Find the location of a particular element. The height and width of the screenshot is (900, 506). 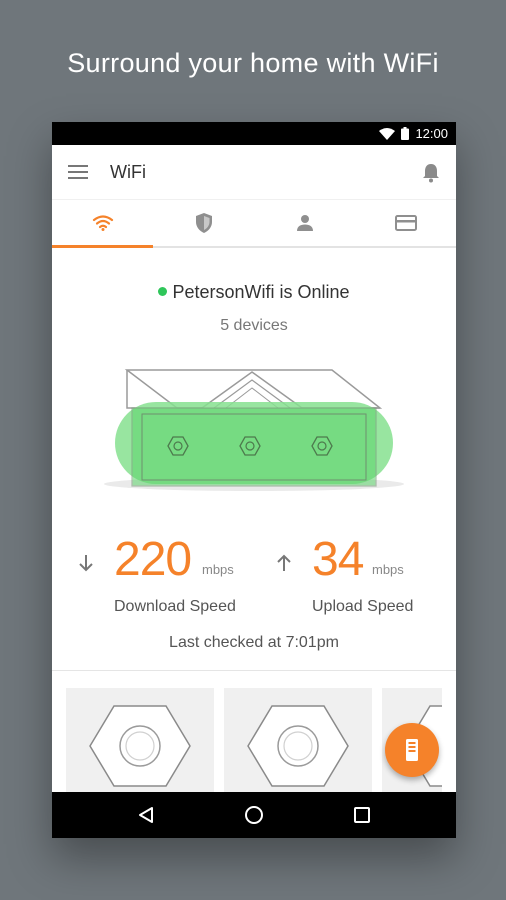

network-status-text: PetersonWifi is Online is located at coordinates (261, 292).